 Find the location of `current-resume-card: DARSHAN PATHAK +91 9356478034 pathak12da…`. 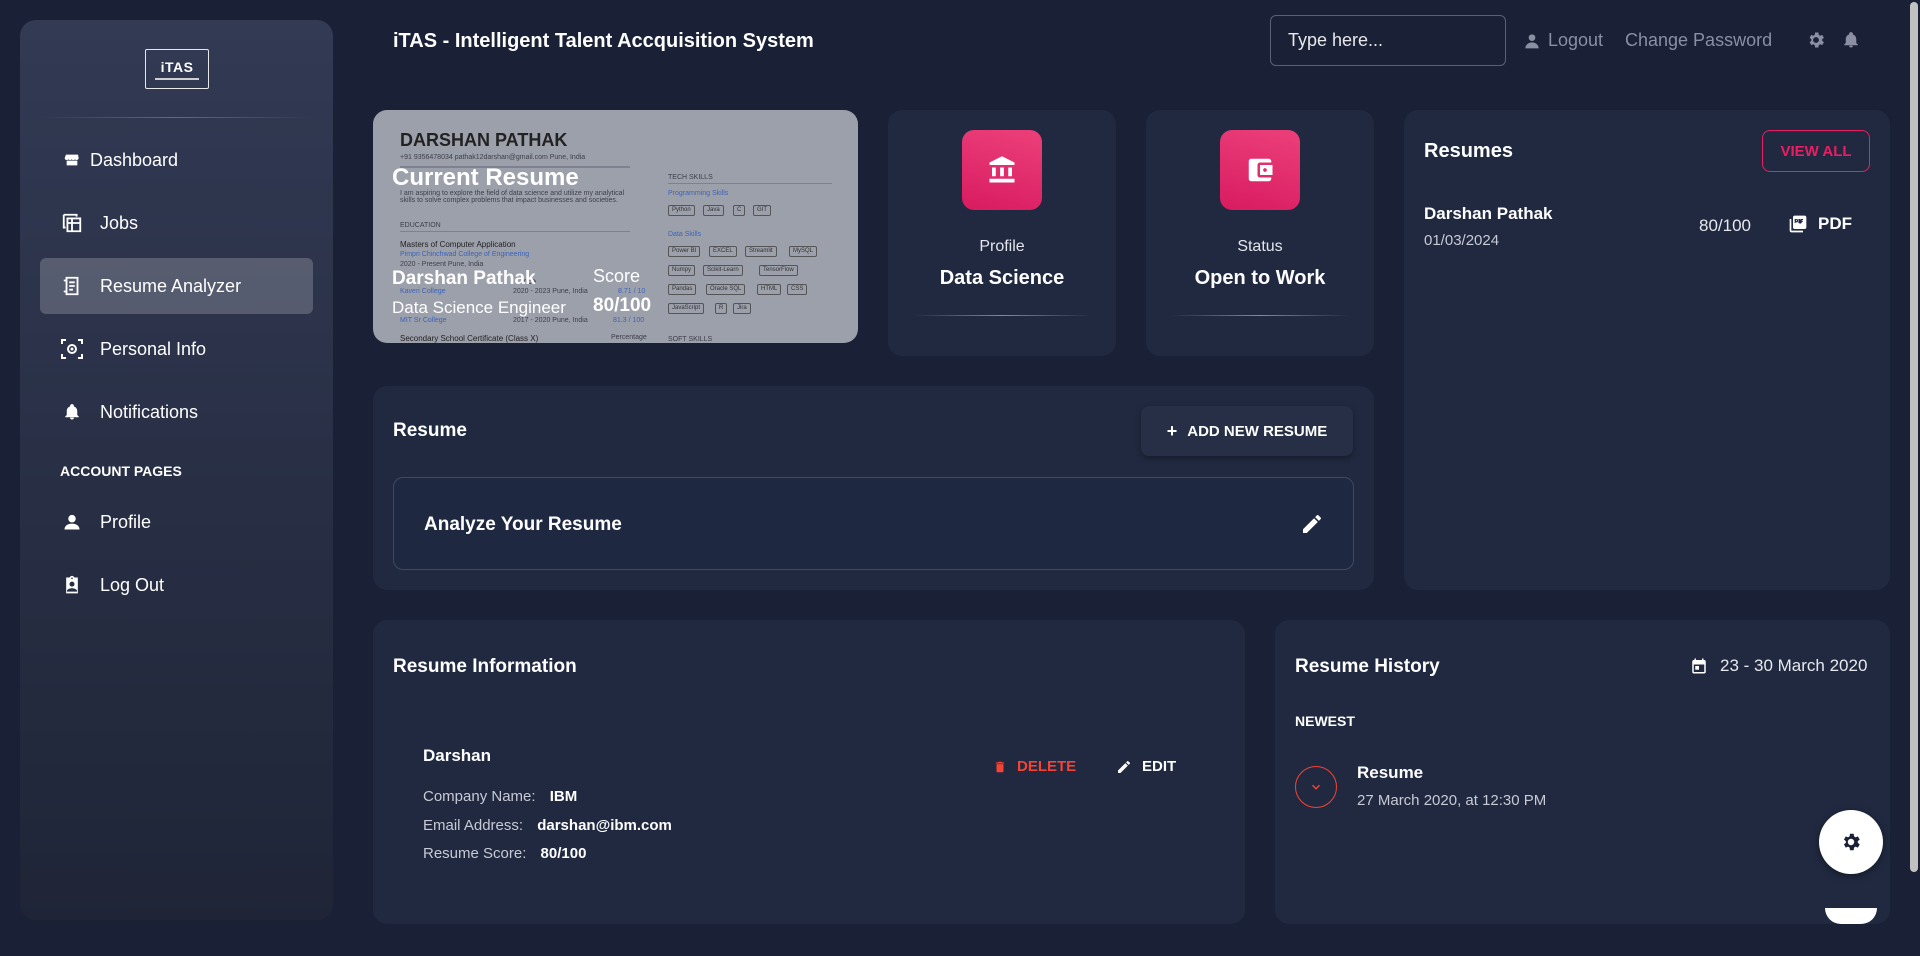

current-resume-card: DARSHAN PATHAK +91 9356478034 pathak12da… is located at coordinates (615, 226).